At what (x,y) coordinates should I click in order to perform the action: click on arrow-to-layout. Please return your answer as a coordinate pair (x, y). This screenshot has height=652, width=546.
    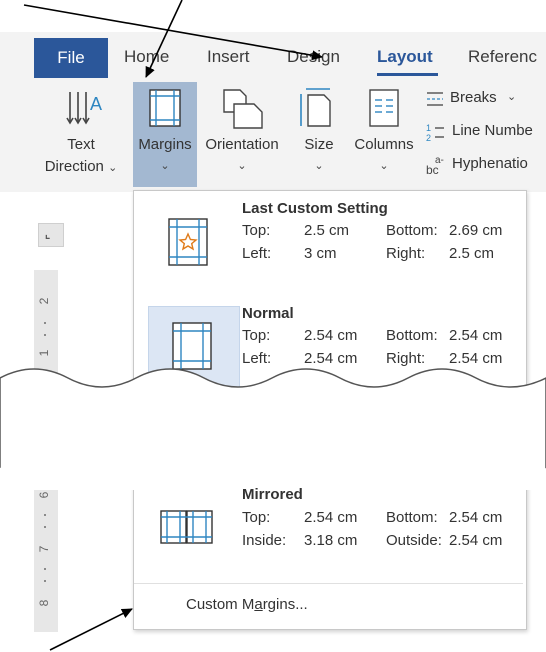
    Looking at the image, I should click on (173, 32).